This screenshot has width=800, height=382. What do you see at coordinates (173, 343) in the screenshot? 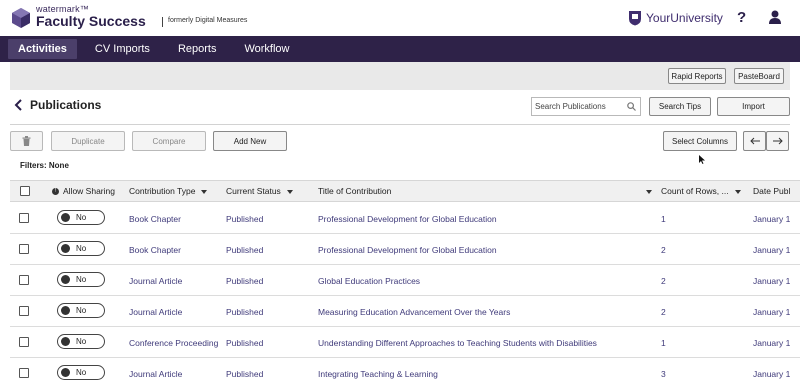
I see `contribution-type-cell: Conference Proceeding` at bounding box center [173, 343].